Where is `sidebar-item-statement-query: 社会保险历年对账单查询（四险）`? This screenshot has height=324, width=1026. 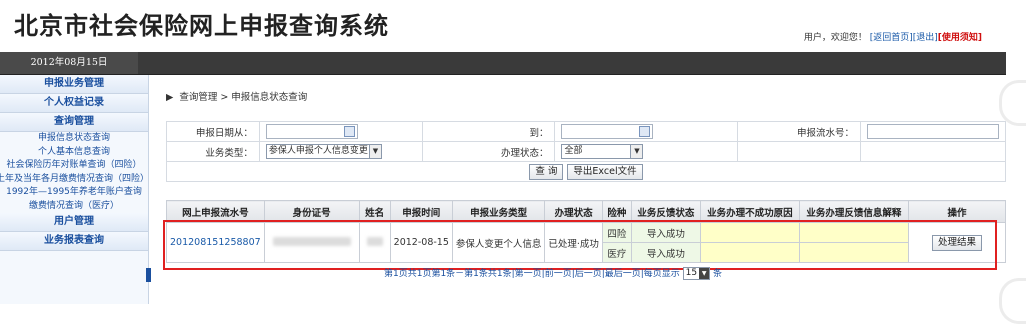 sidebar-item-statement-query: 社会保险历年对账单查询（四险） is located at coordinates (74, 166).